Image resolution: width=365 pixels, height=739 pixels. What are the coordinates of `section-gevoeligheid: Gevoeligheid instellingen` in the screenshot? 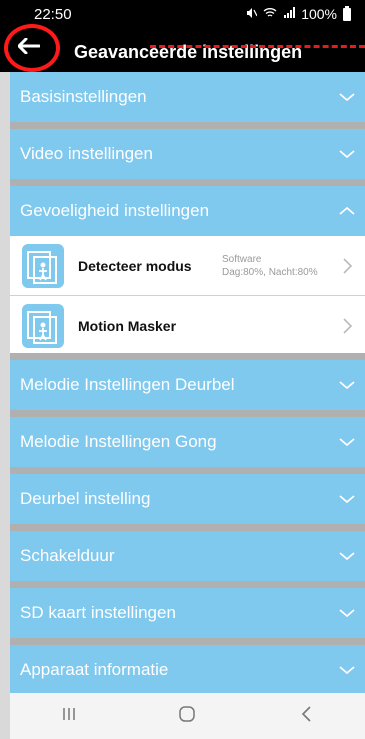 It's located at (187, 211).